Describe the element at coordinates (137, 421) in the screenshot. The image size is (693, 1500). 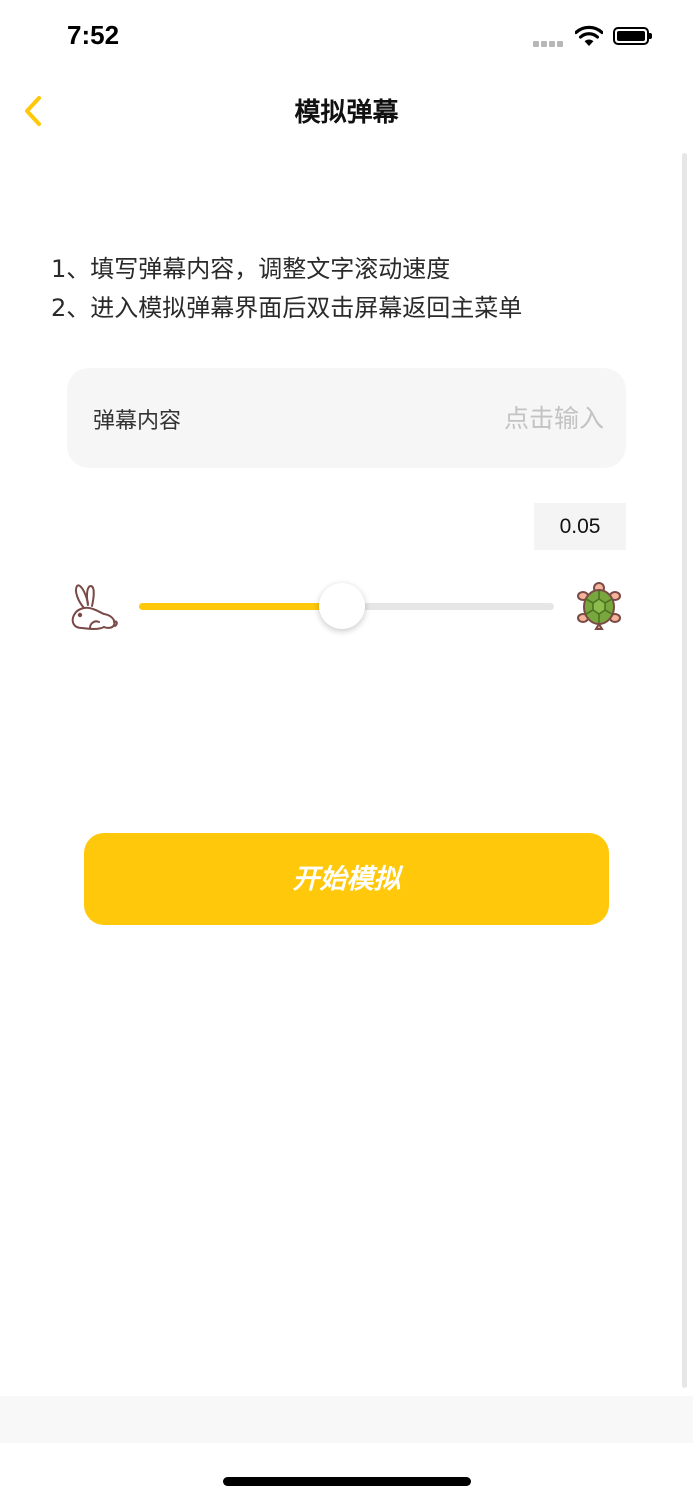
I see `content-input-label: 弹幕内容` at that location.